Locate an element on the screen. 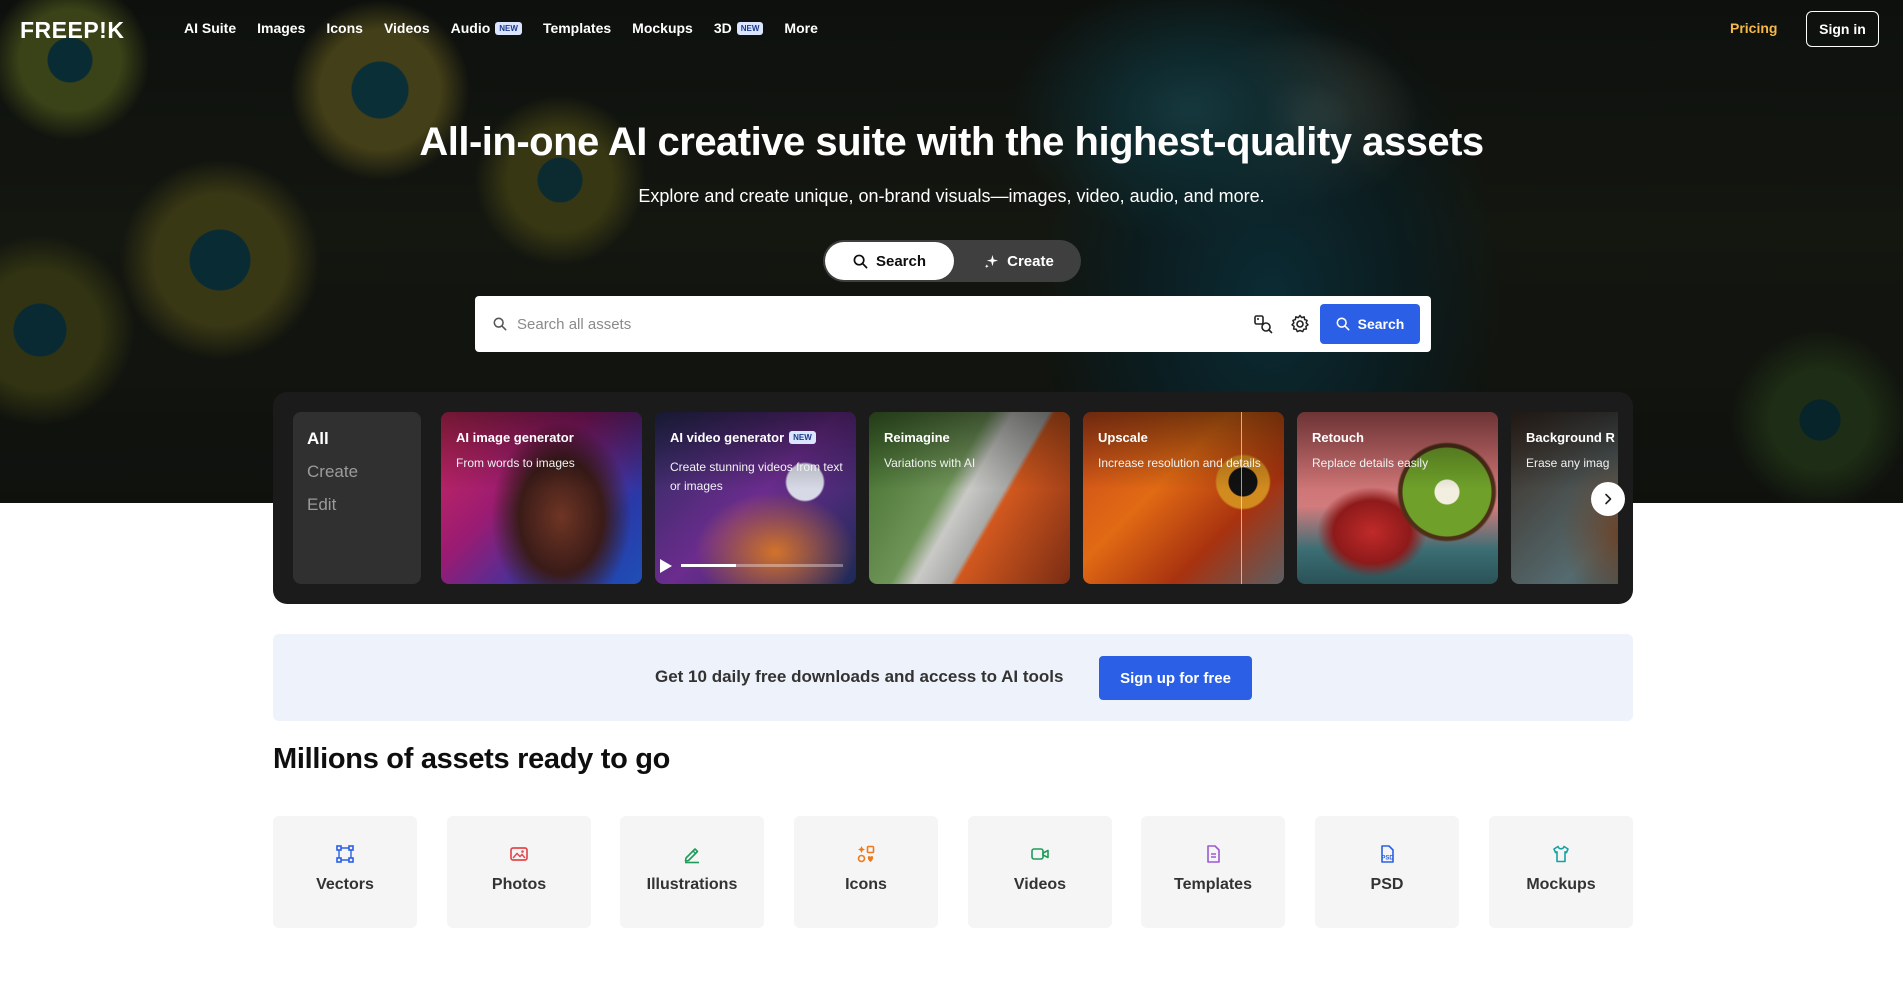 The height and width of the screenshot is (999, 1903). card-title-row: AI video generator NEW is located at coordinates (743, 437).